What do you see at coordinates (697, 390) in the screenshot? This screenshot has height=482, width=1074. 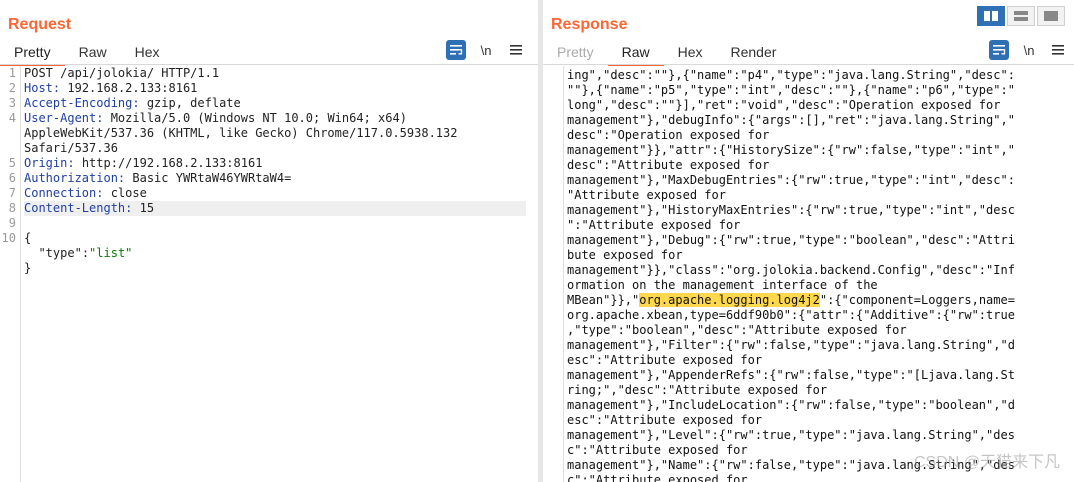 I see `response-line: ring;","desc":"Attribute exposed for` at bounding box center [697, 390].